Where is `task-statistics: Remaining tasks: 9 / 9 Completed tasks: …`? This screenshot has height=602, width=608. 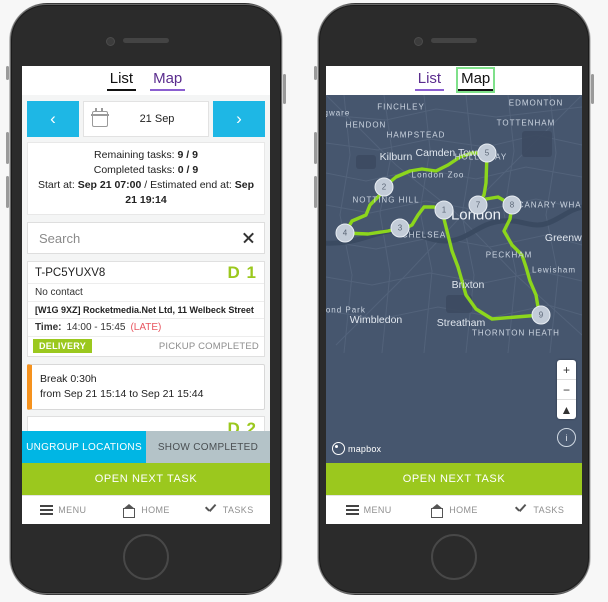 task-statistics: Remaining tasks: 9 / 9 Completed tasks: … is located at coordinates (146, 178).